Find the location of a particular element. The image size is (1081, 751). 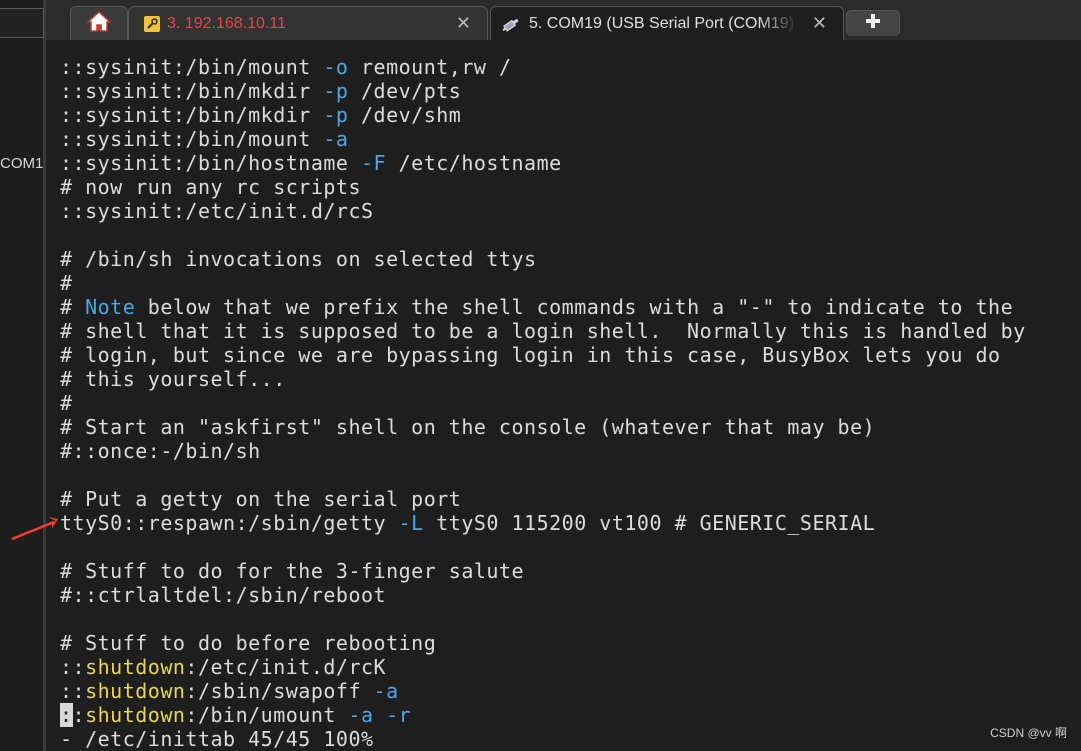

wrench-icon is located at coordinates (152, 24).